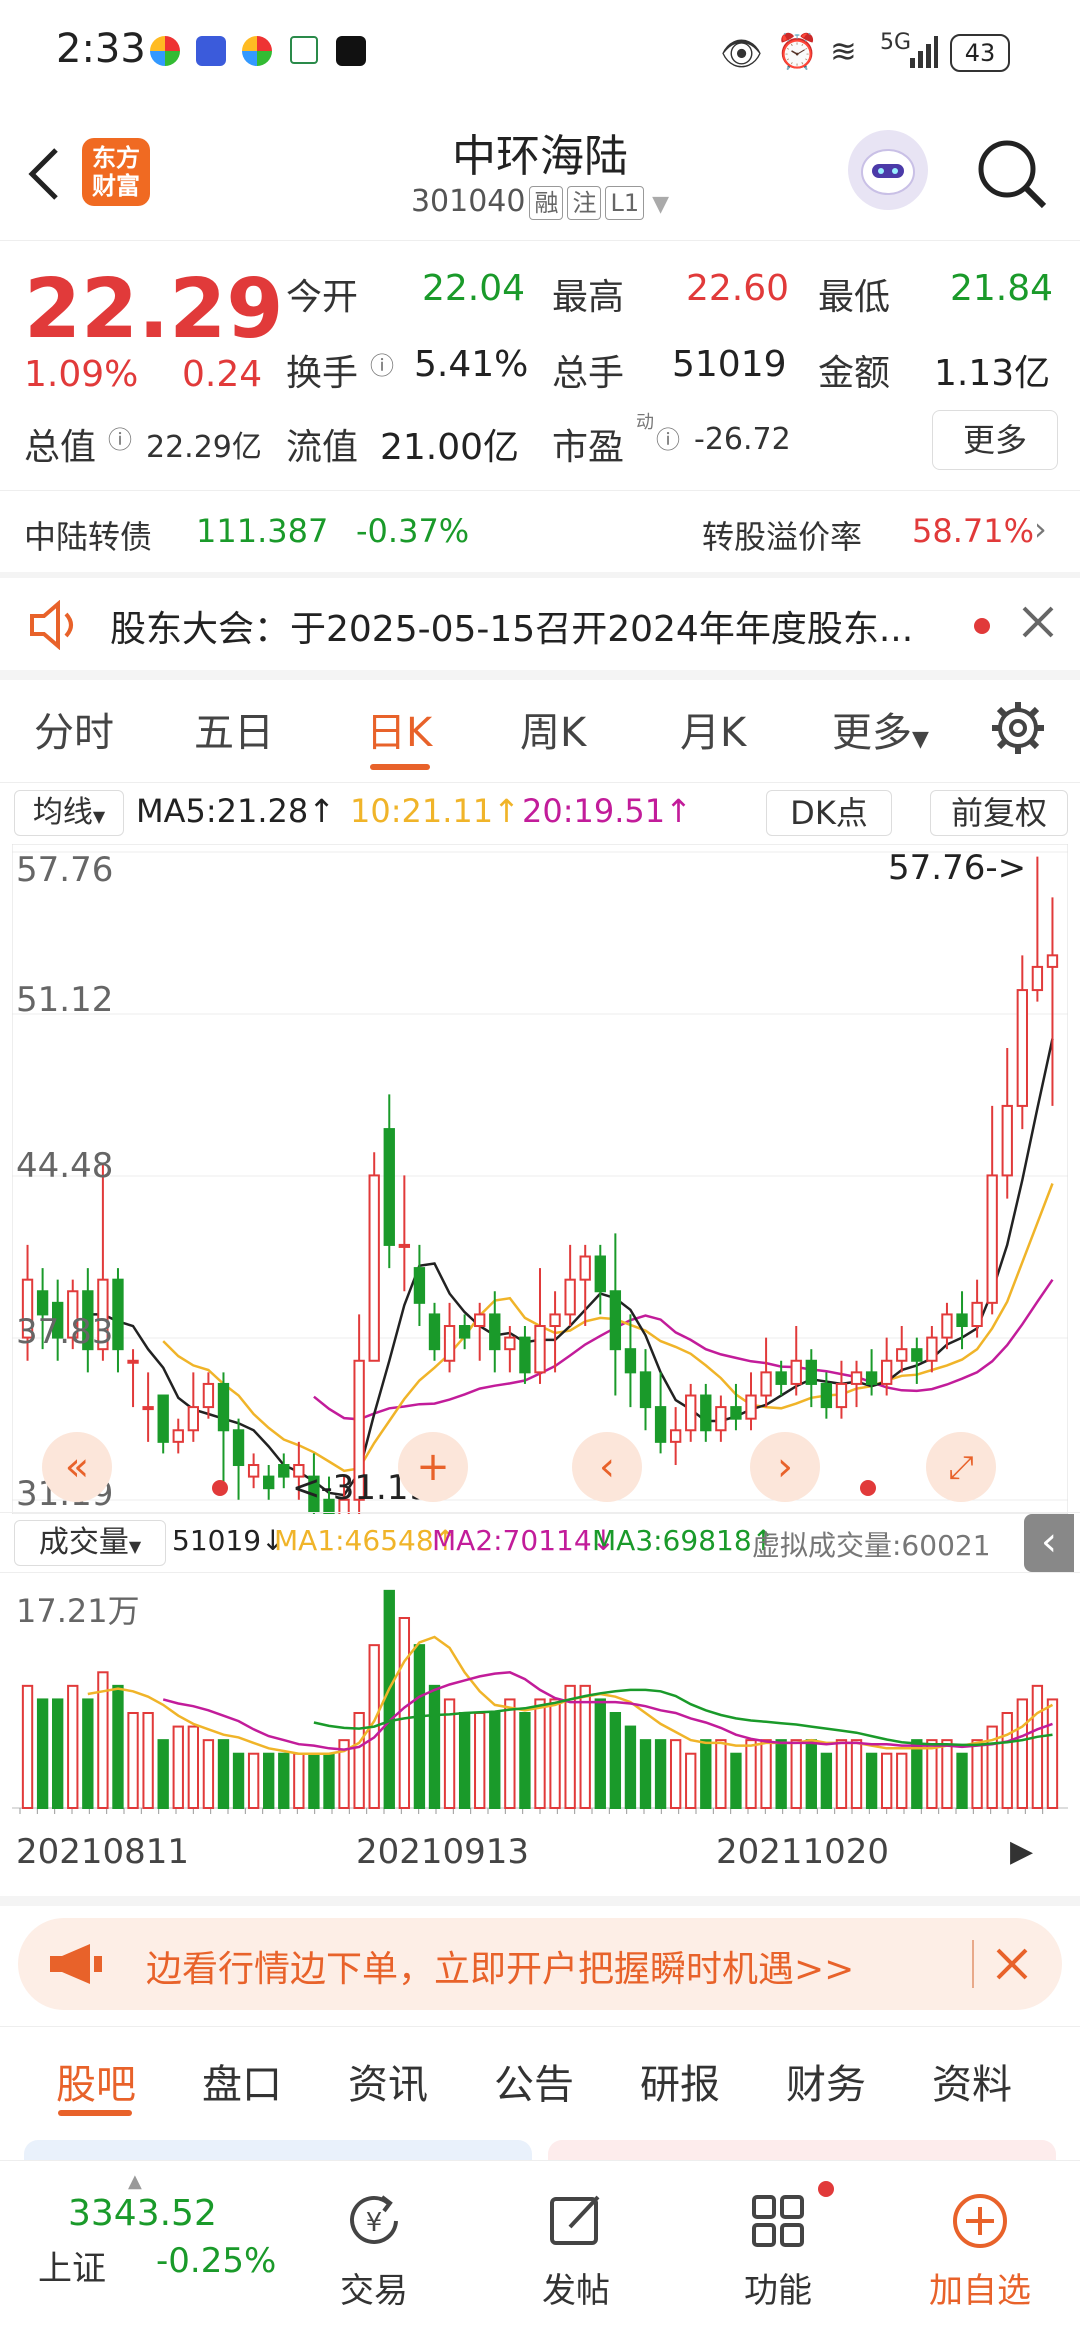  I want to click on dock-add-watchlist: 加自选, so click(980, 2287).